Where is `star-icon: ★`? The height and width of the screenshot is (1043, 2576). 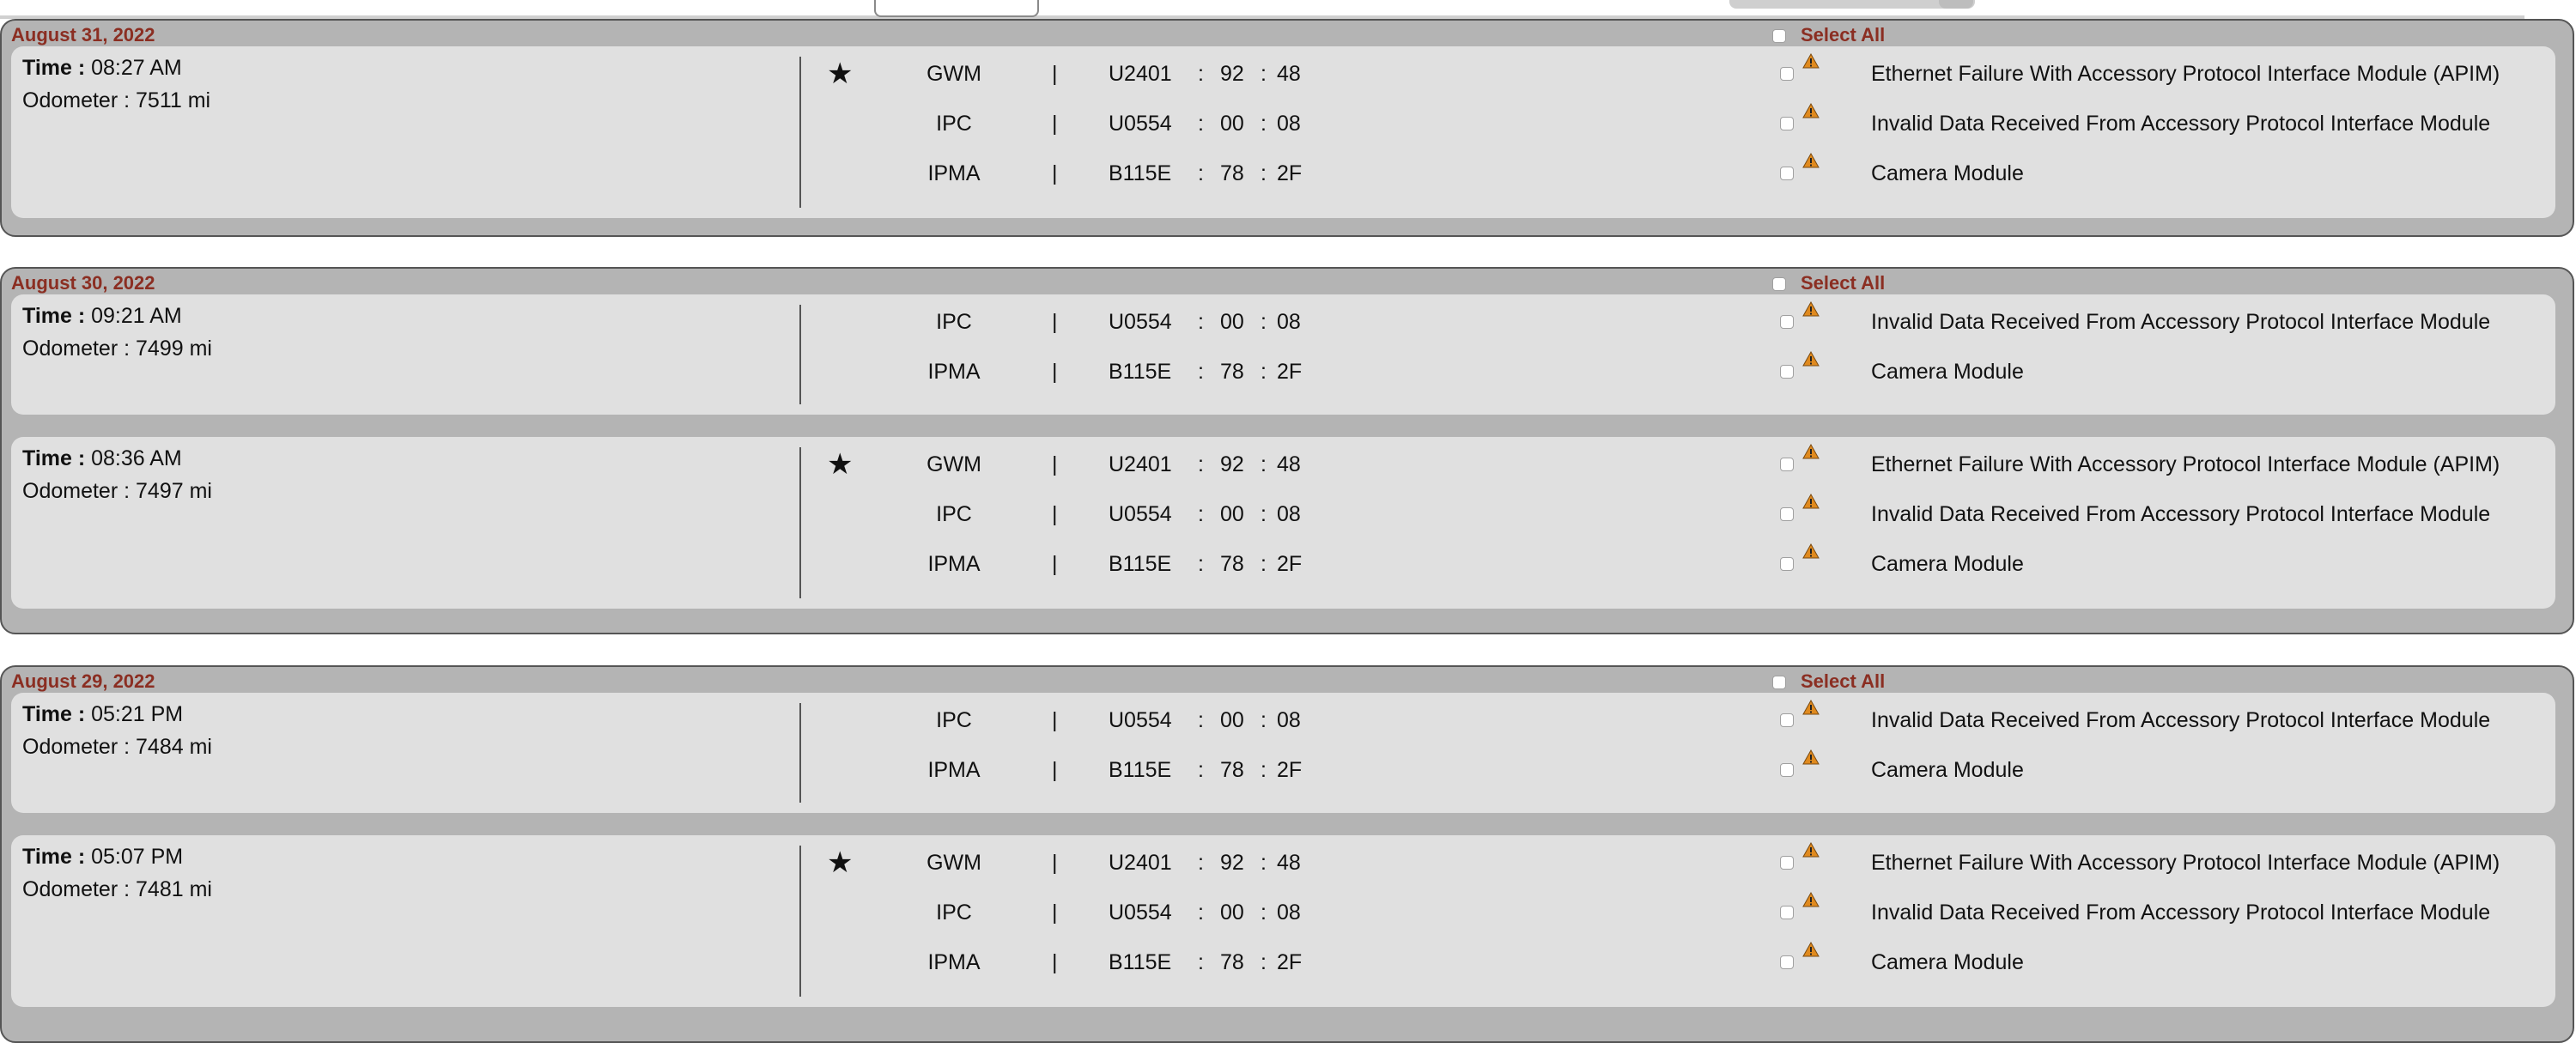 star-icon: ★ is located at coordinates (841, 74).